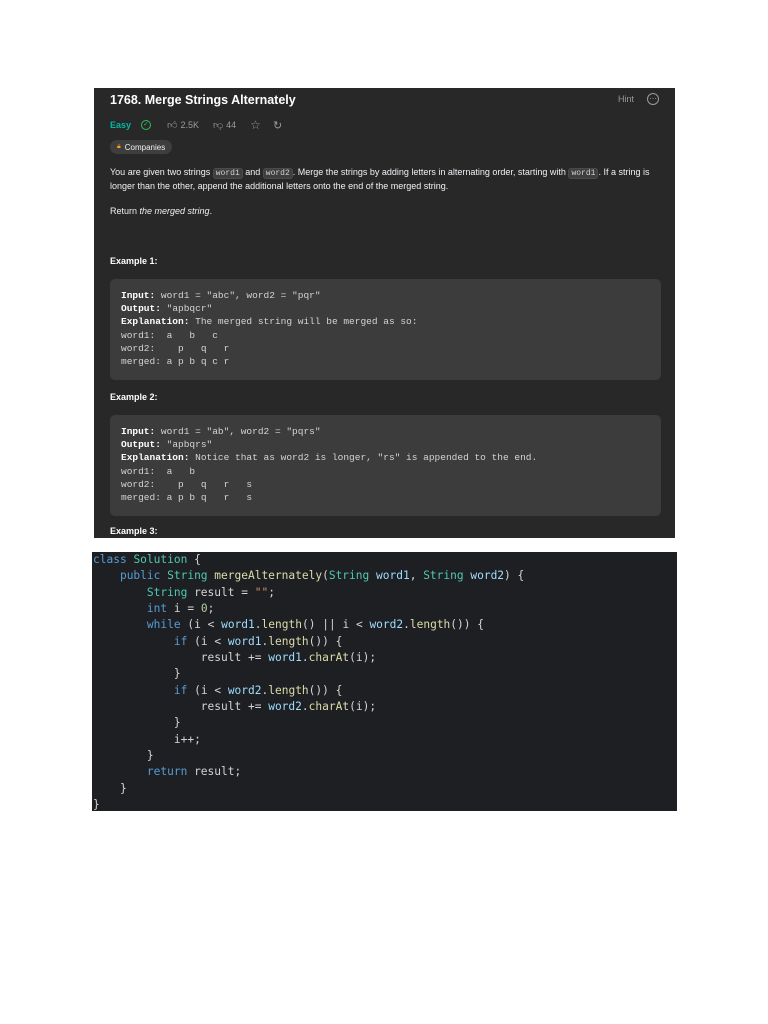 The height and width of the screenshot is (1024, 768). I want to click on companies-label: Companies, so click(145, 147).